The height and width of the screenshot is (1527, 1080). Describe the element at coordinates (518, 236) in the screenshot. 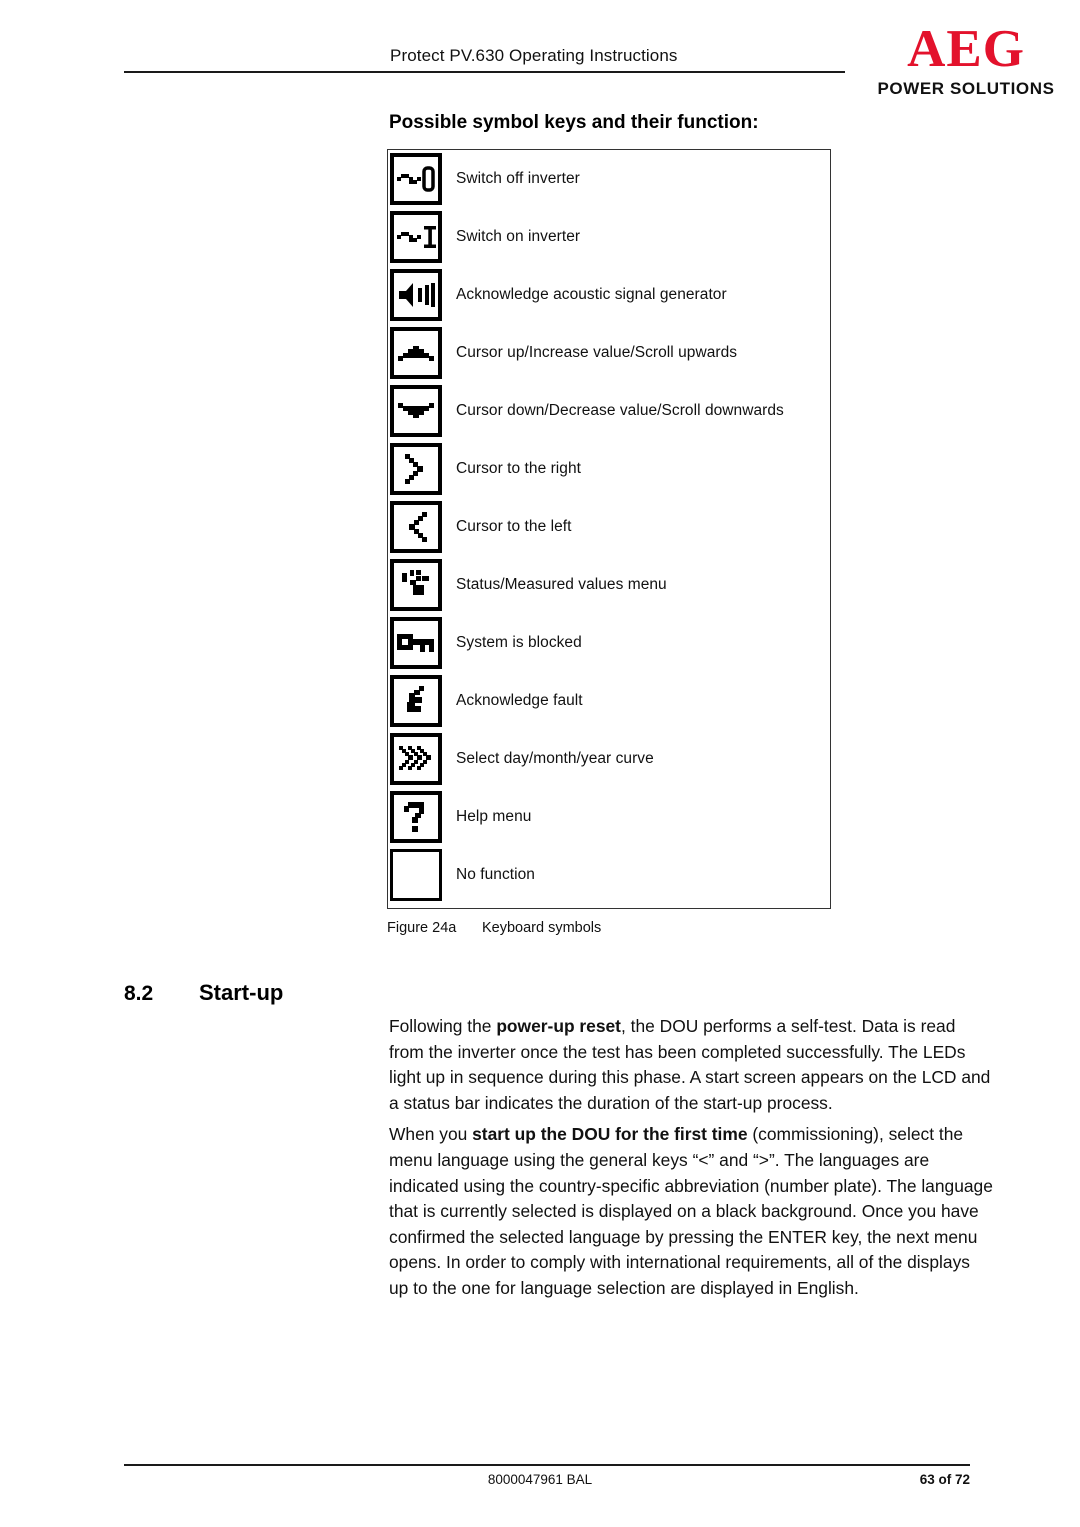

I see `symbol-label: Switch on inverter` at that location.